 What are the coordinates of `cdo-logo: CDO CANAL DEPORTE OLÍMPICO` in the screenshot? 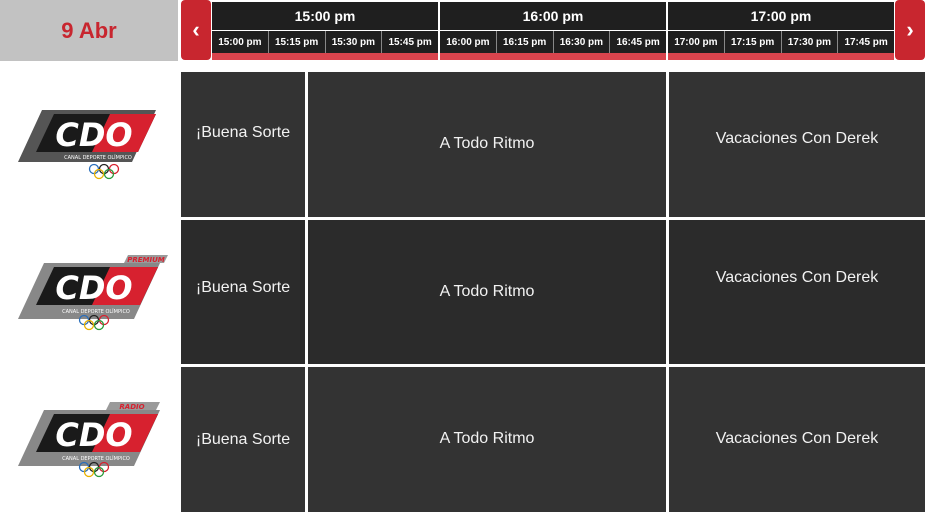 It's located at (87, 144).